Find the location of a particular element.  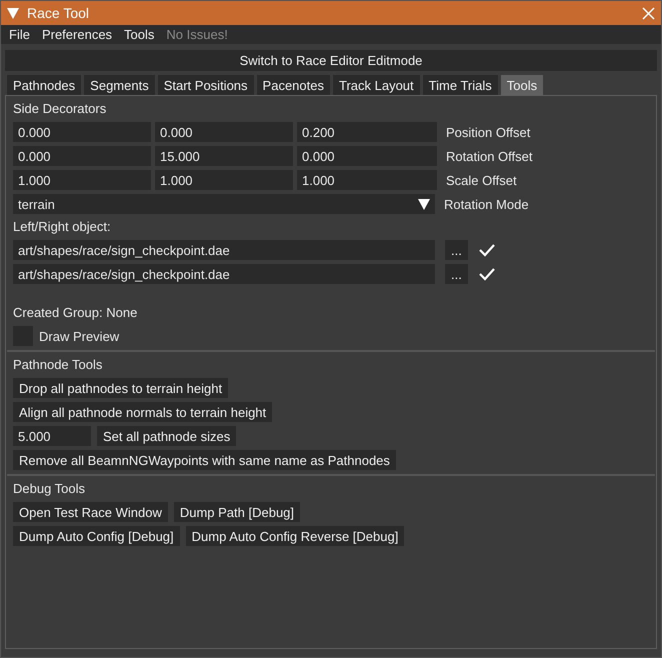

menu-item: Preferences is located at coordinates (77, 34).